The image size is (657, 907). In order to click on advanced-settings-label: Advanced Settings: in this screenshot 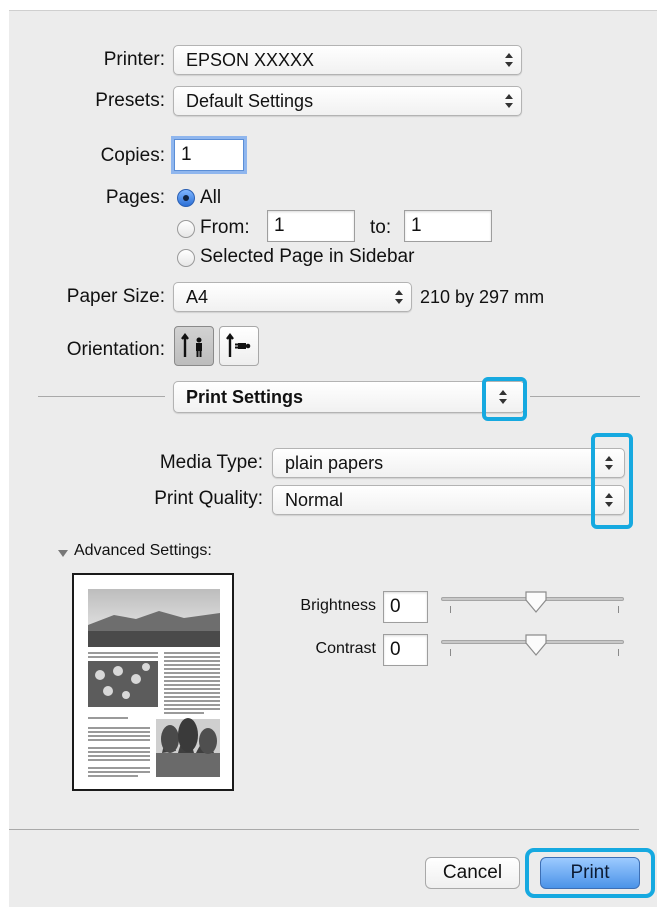, I will do `click(143, 550)`.